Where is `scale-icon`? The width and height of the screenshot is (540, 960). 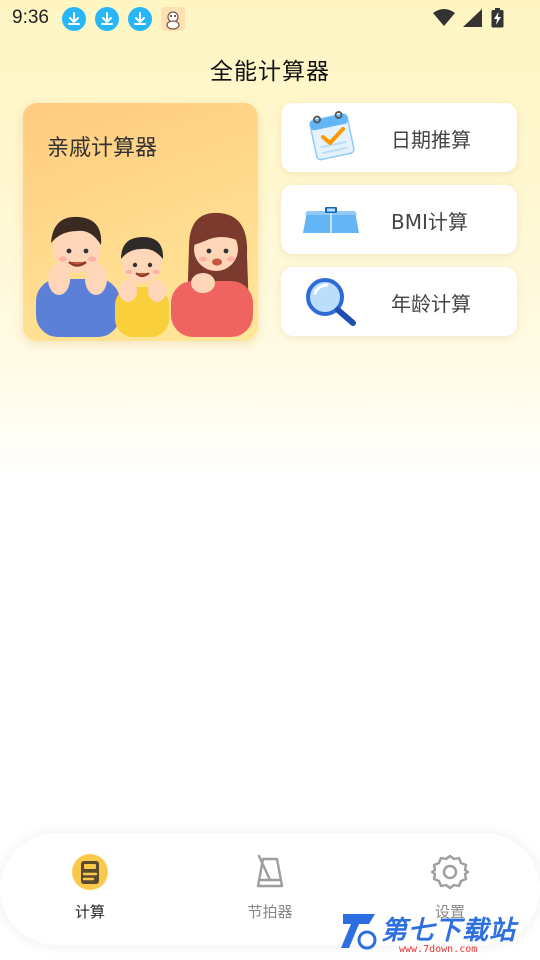
scale-icon is located at coordinates (331, 221).